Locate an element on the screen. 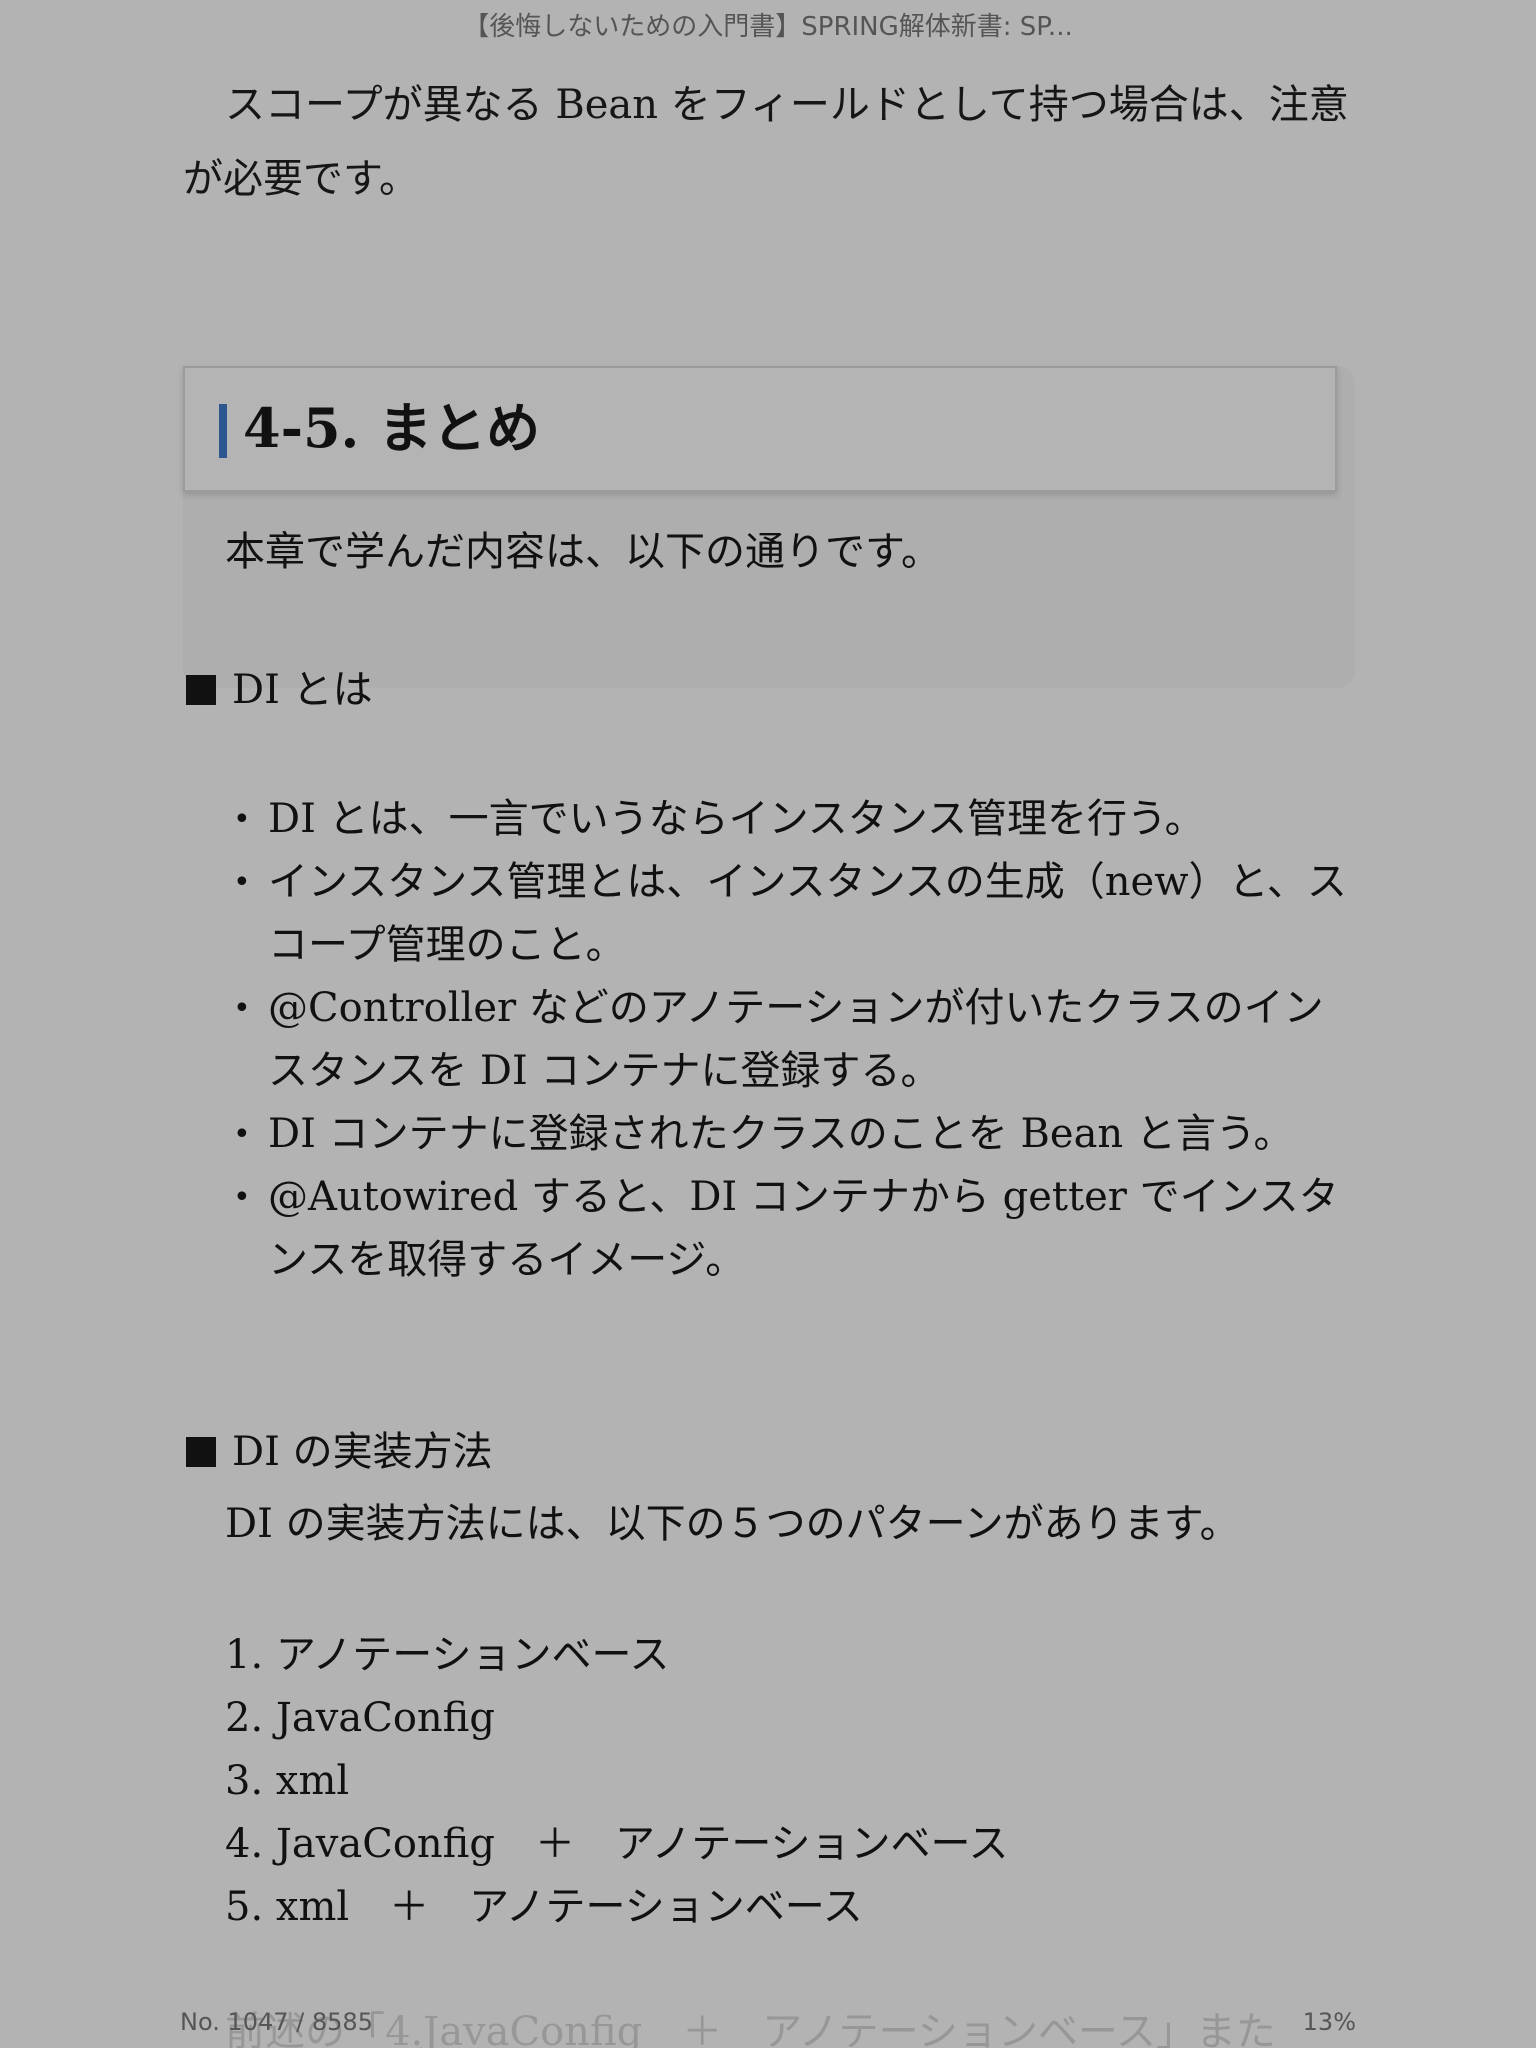  subhead-di-text: DI とは is located at coordinates (302, 690).